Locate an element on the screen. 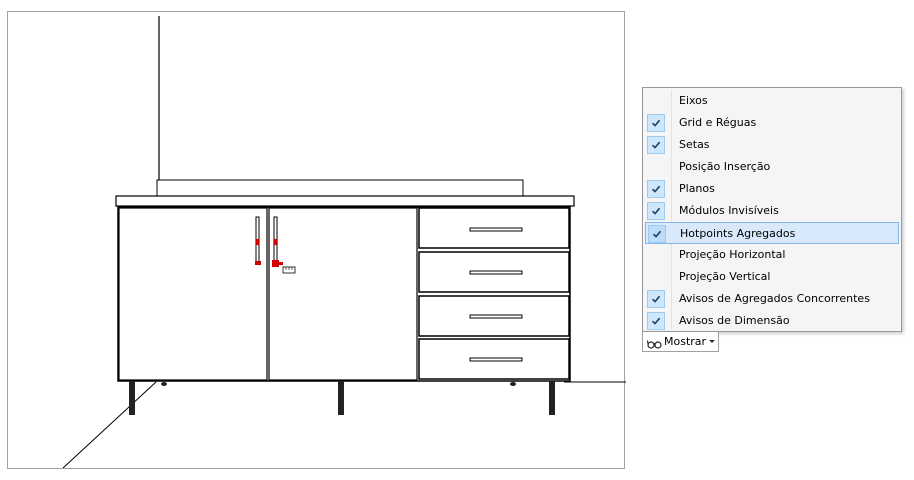  menu-item-label: Avisos de Dimensão is located at coordinates (734, 320).